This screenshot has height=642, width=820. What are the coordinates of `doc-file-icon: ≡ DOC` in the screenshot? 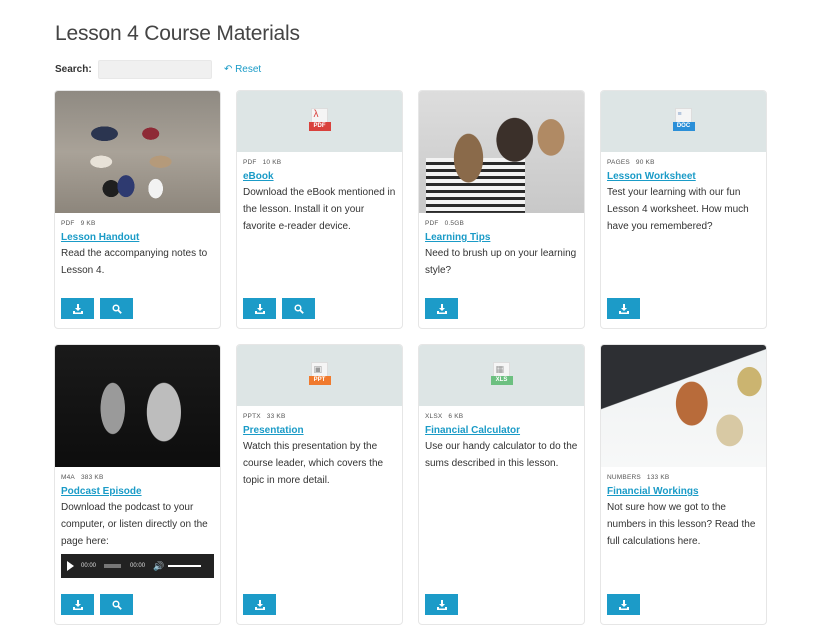 It's located at (683, 121).